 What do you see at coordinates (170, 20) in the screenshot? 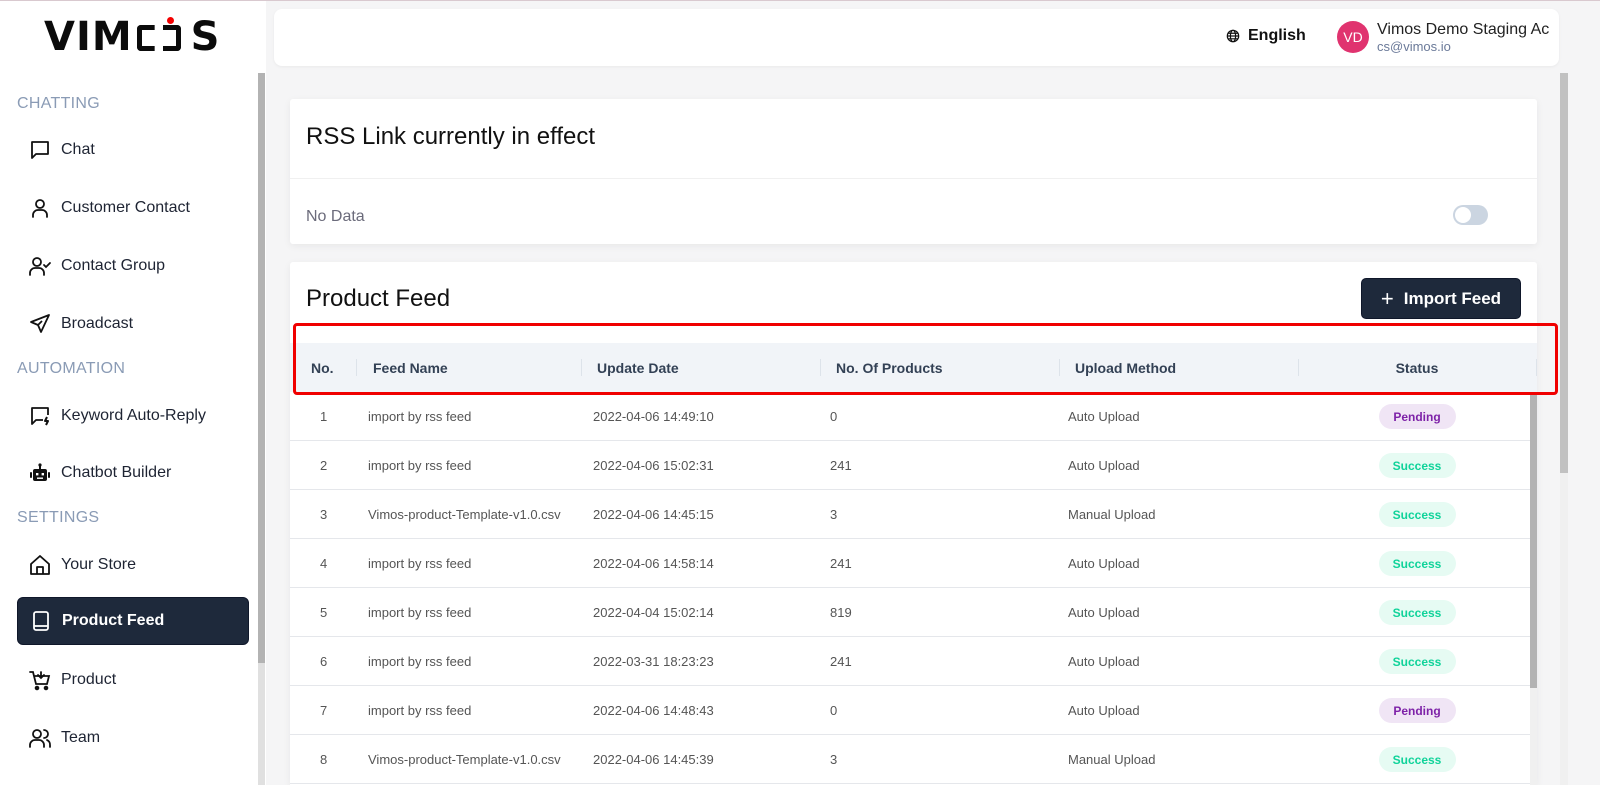
I see `logo-dot` at bounding box center [170, 20].